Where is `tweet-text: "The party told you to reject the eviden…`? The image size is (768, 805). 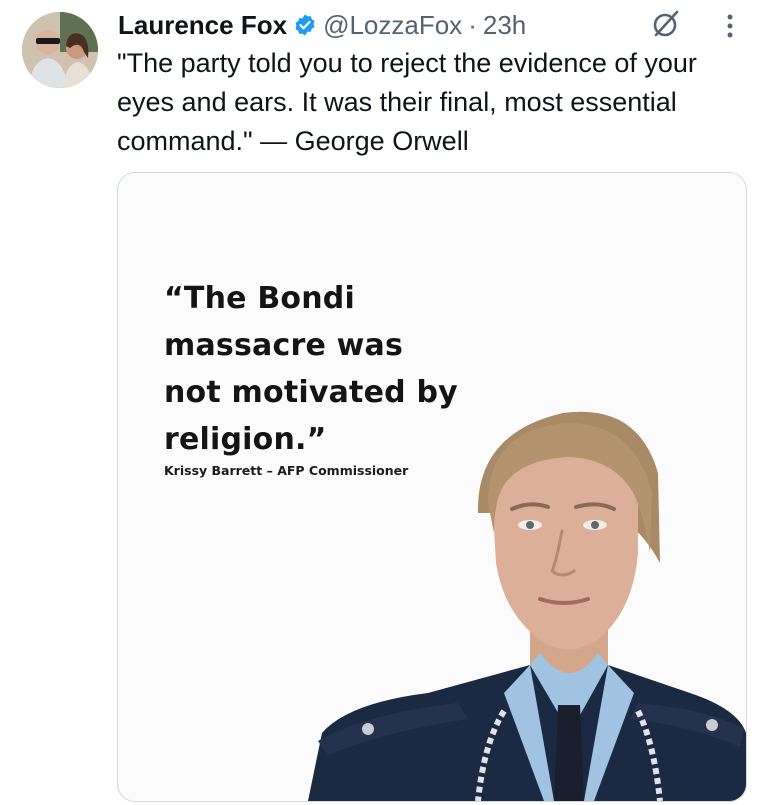
tweet-text: "The party told you to reject the eviden… is located at coordinates (407, 102).